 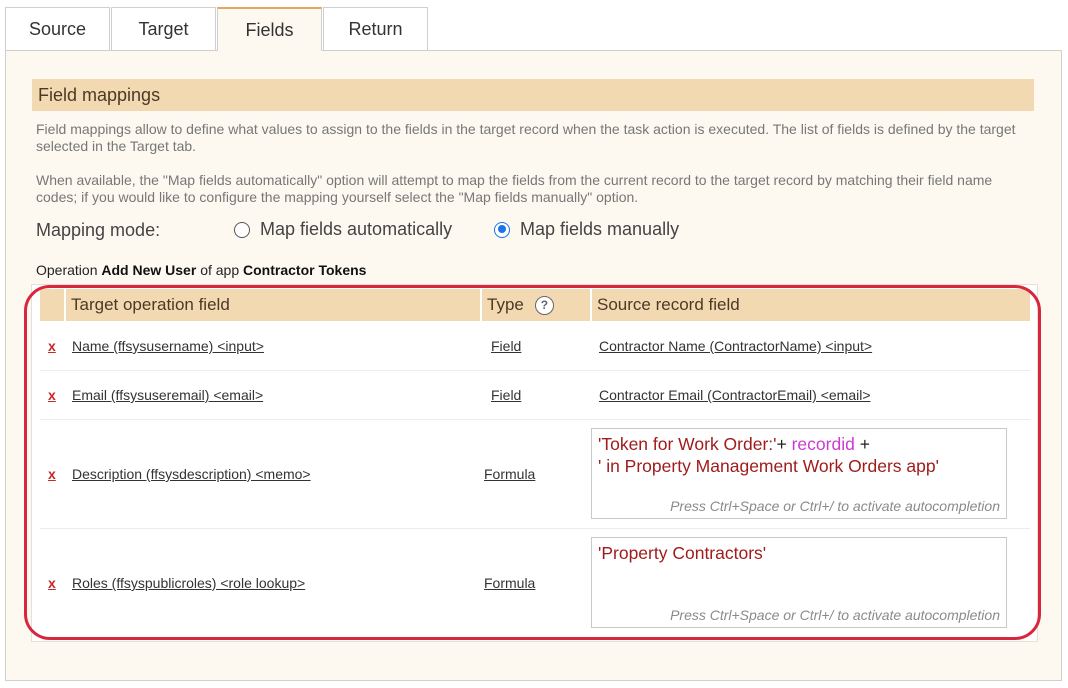 I want to click on header-source-field: Source record field, so click(x=810, y=305).